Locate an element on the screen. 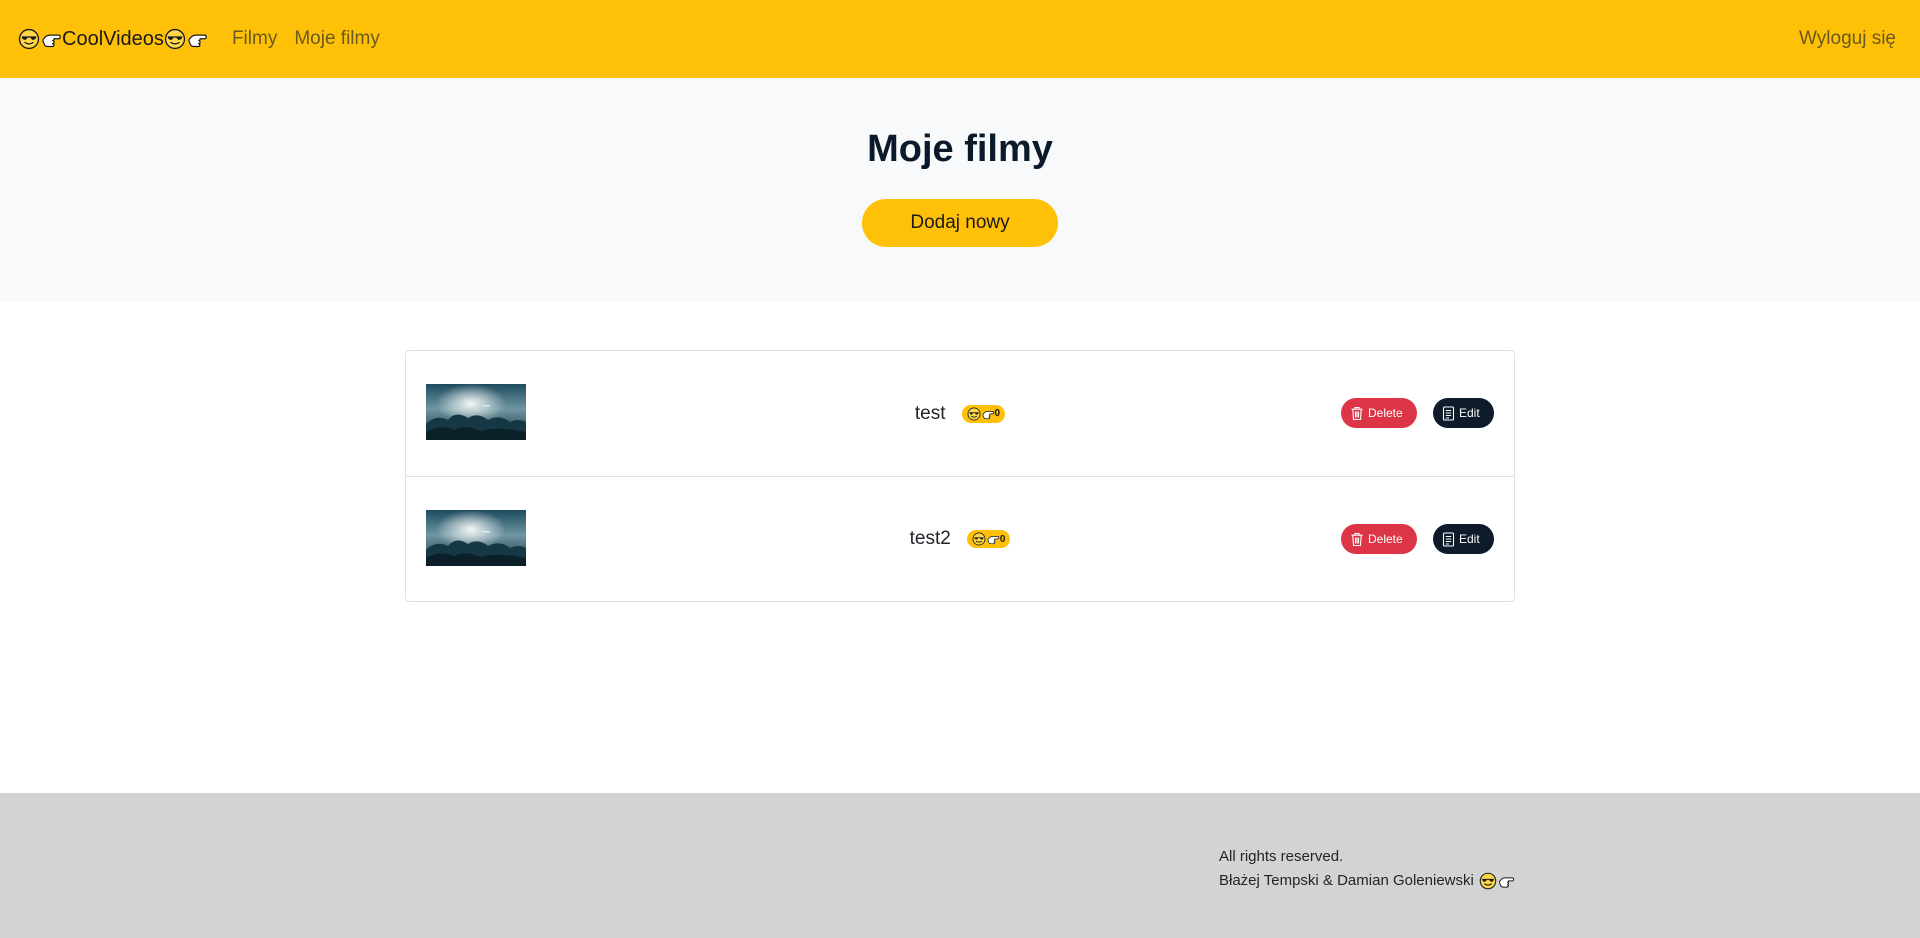 This screenshot has height=938, width=1920. list-item: test 0 Delete Edit is located at coordinates (960, 413).